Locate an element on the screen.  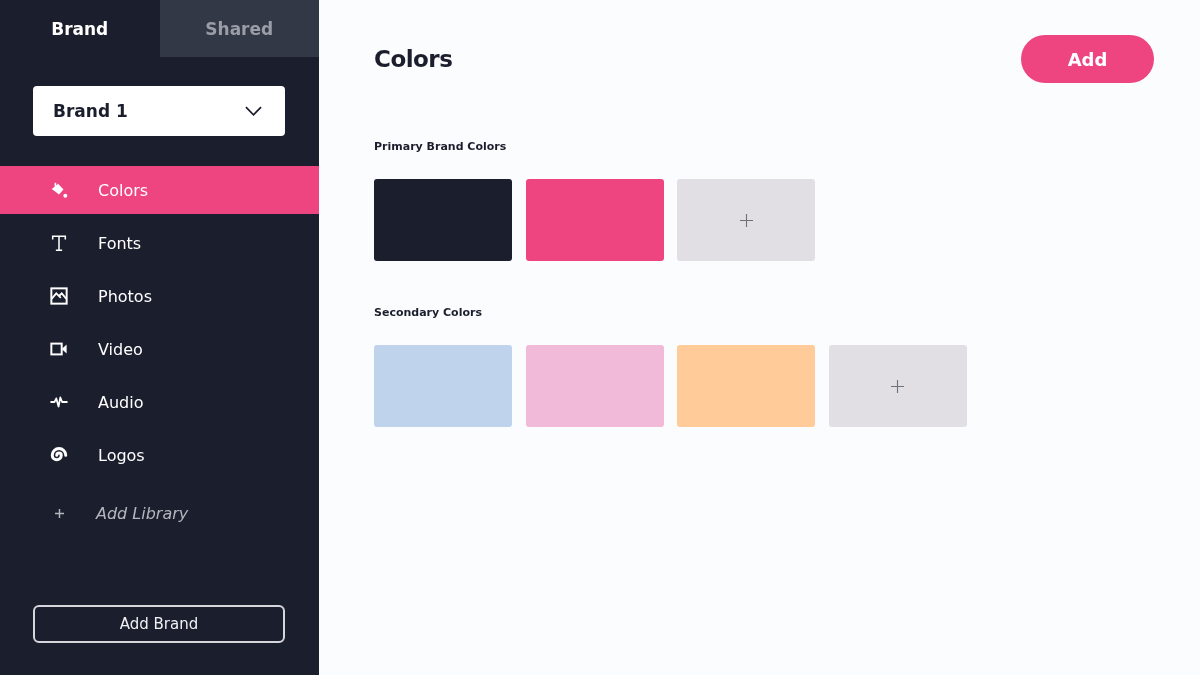
nav-item: Audio is located at coordinates (159, 402).